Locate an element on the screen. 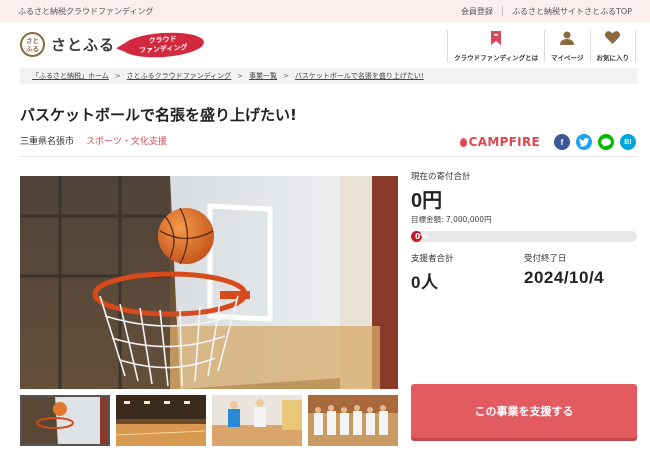 Image resolution: width=650 pixels, height=465 pixels. support-project-button: この事業を支援する is located at coordinates (524, 411).